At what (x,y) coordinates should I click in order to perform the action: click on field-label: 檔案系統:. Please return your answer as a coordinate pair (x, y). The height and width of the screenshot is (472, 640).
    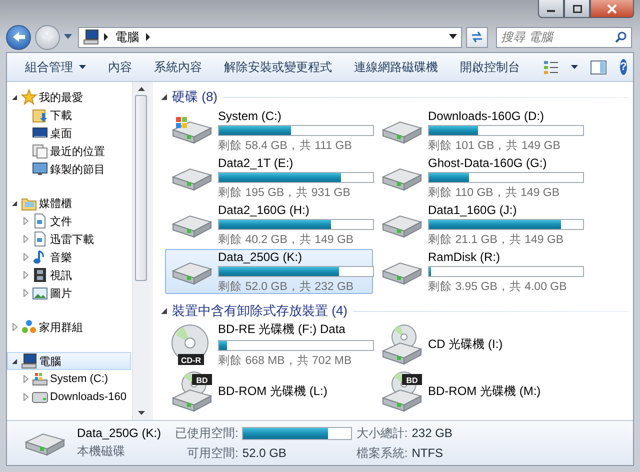
    Looking at the image, I should click on (382, 453).